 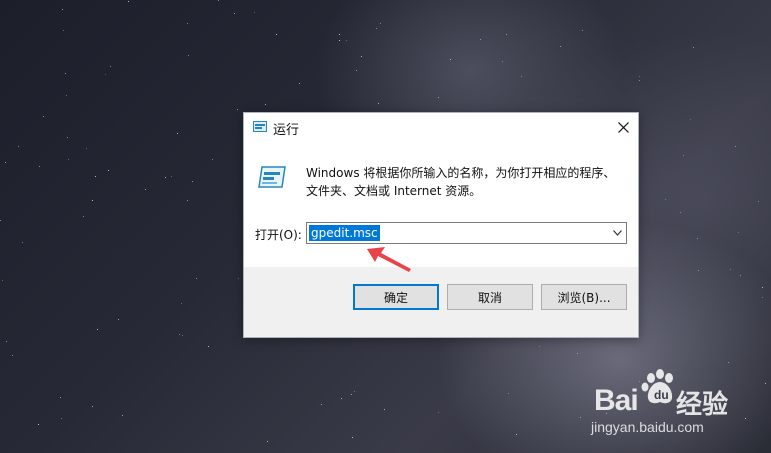 What do you see at coordinates (490, 297) in the screenshot?
I see `cancel-button: 取消` at bounding box center [490, 297].